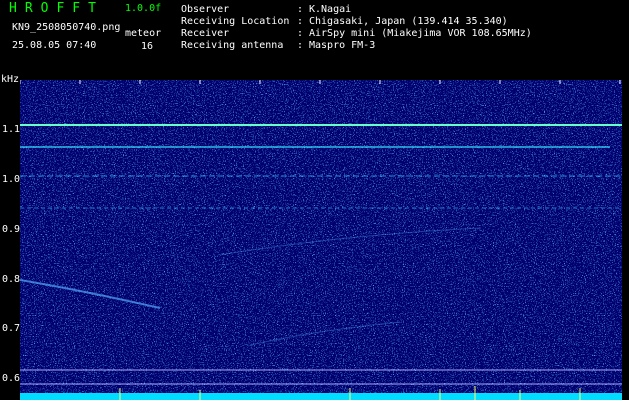 The height and width of the screenshot is (400, 629). Describe the element at coordinates (11, 179) in the screenshot. I see `y-tick-label: 1.0` at that location.